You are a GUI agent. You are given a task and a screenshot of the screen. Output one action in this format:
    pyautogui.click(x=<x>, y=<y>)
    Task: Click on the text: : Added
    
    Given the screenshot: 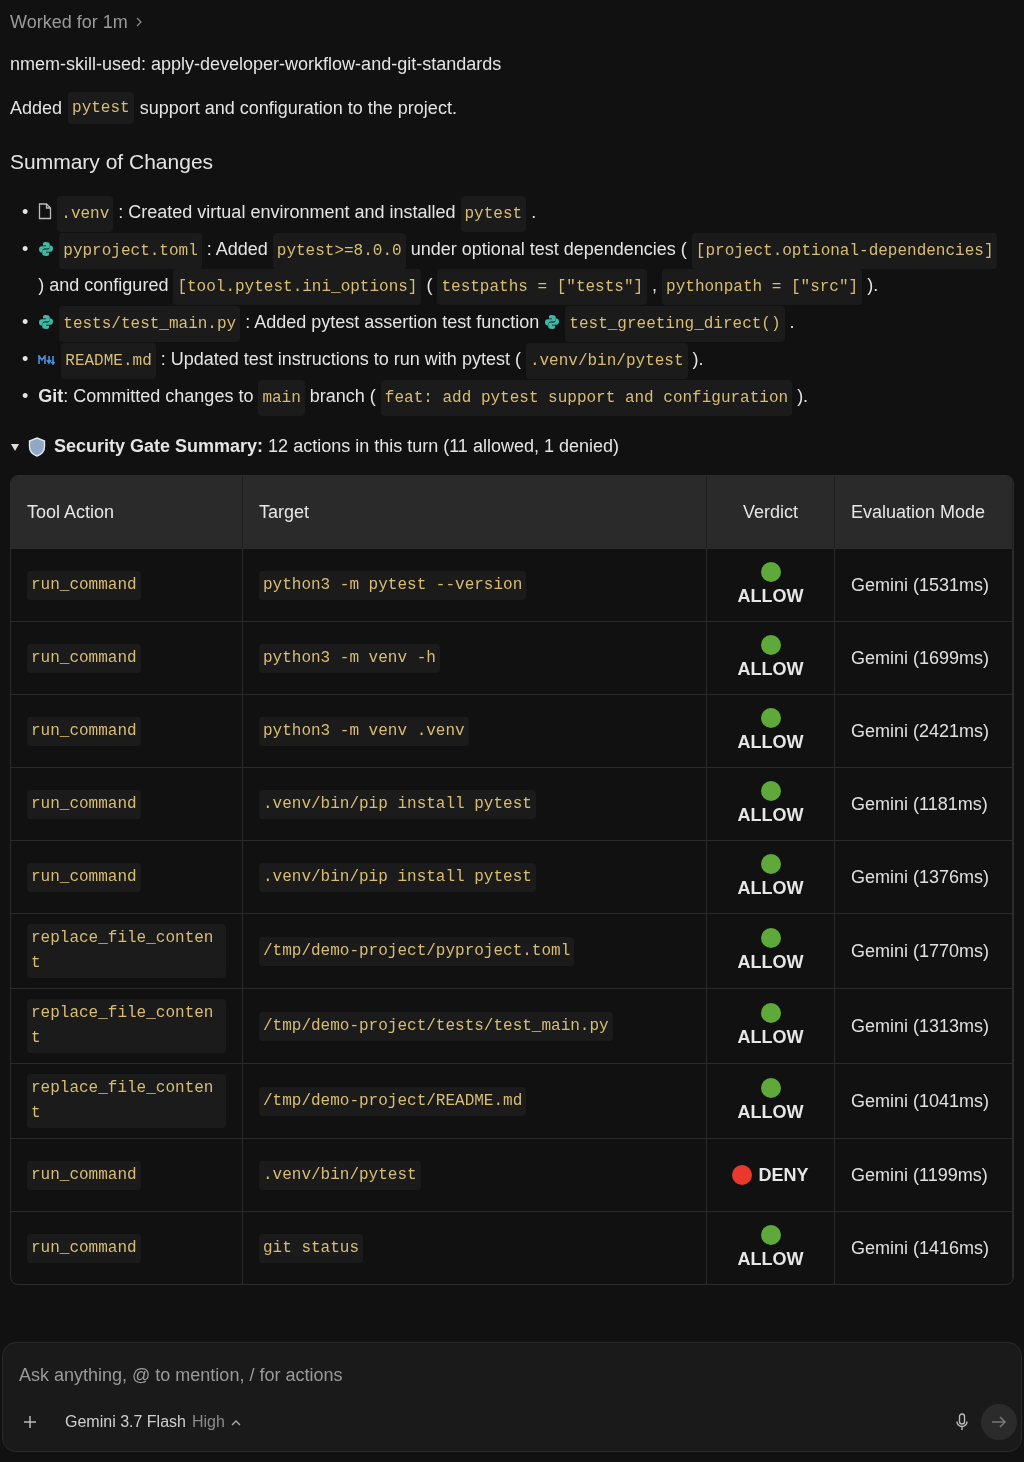 What is the action you would take?
    pyautogui.click(x=237, y=249)
    